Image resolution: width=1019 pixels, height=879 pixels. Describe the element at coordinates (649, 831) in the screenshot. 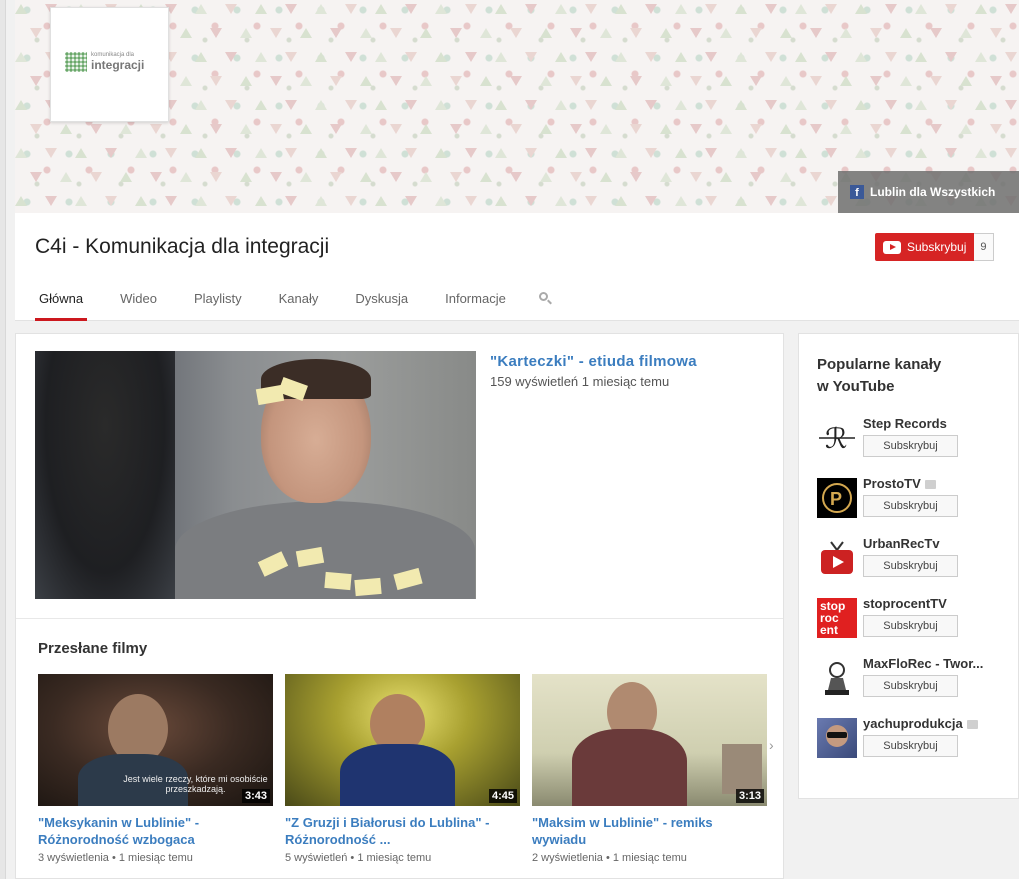

I see `video-title: "Maksim w Lublinie" - remiks wywiadu` at that location.